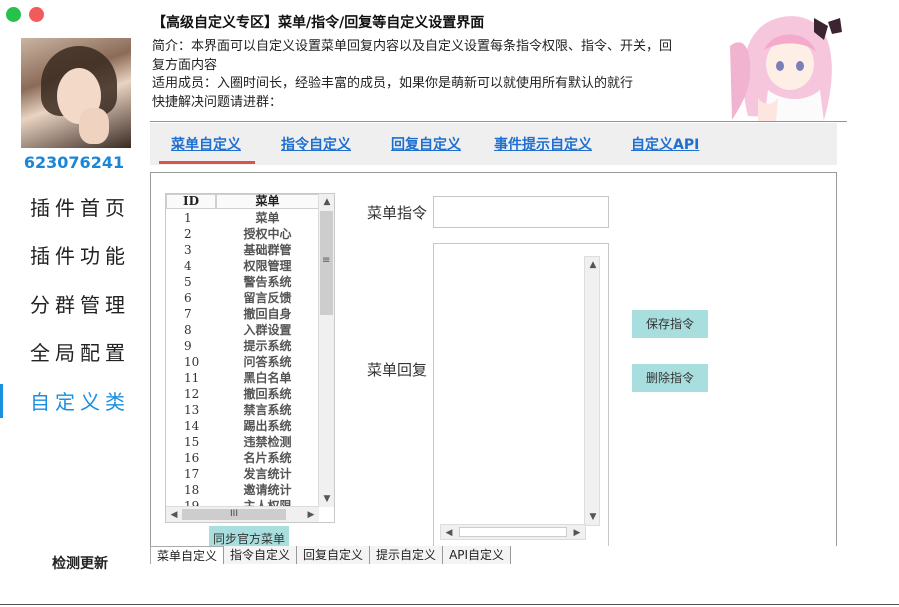  What do you see at coordinates (242, 394) in the screenshot?
I see `table-row: 12 撤回系统` at bounding box center [242, 394].